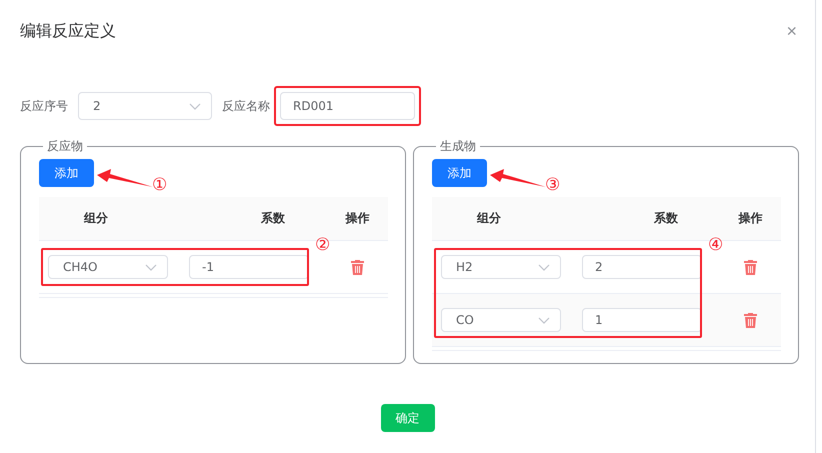  Describe the element at coordinates (322, 245) in the screenshot. I see `annotation-number: ②` at that location.